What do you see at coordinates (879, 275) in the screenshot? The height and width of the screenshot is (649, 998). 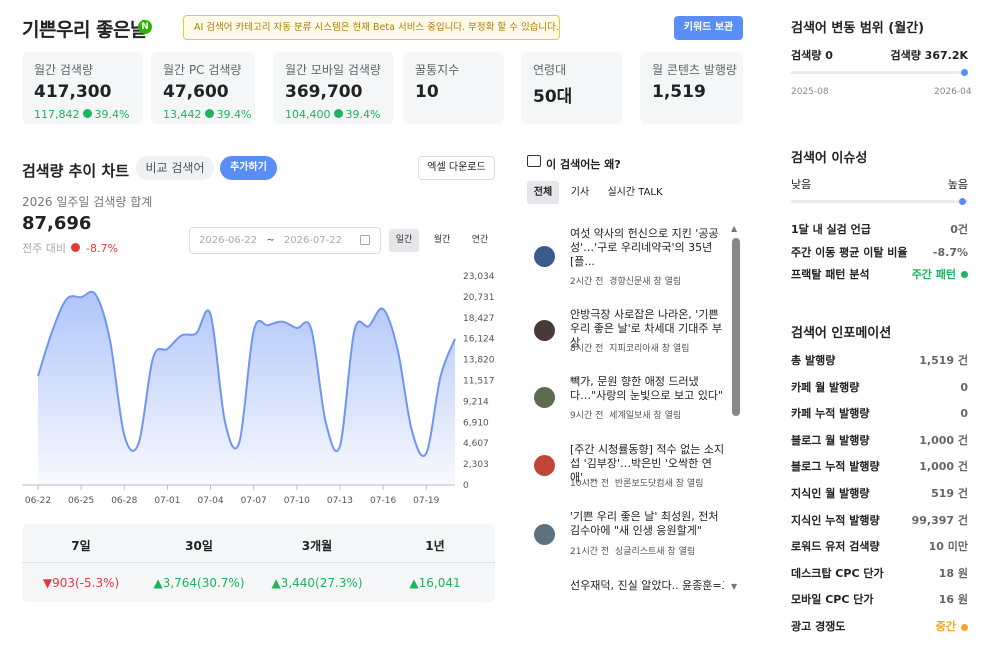 I see `issue-row: 프랙탈 패턴 분석 주간 패턴` at bounding box center [879, 275].